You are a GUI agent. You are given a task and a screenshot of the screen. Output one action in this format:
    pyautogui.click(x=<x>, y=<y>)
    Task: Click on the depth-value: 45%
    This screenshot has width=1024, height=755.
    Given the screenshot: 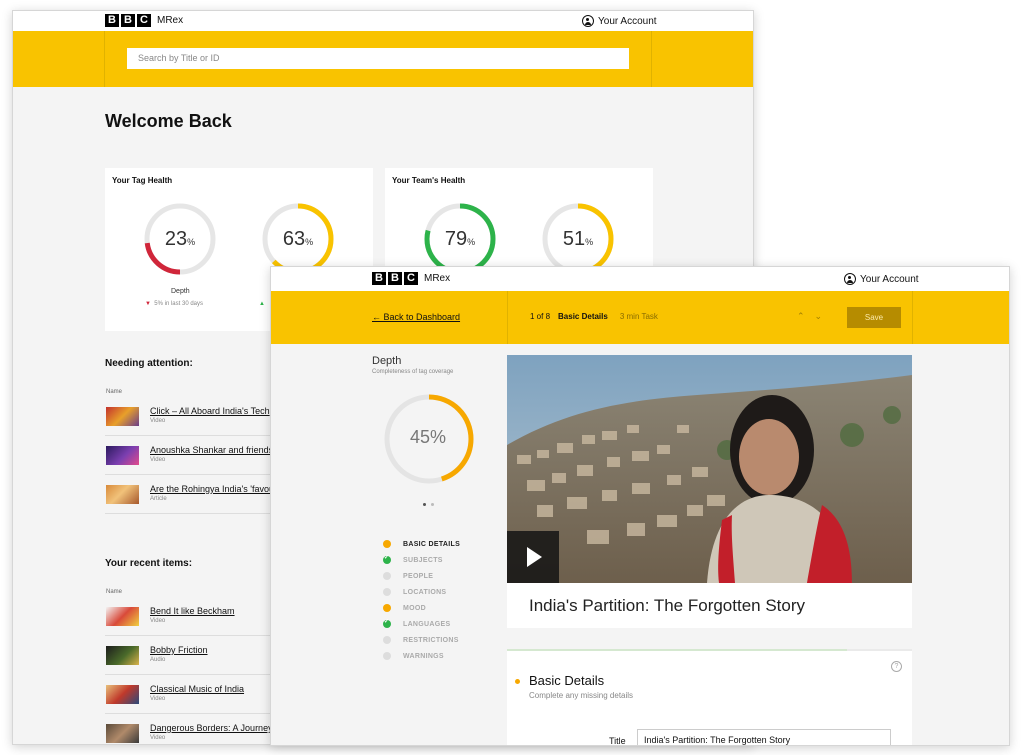 What is the action you would take?
    pyautogui.click(x=428, y=437)
    